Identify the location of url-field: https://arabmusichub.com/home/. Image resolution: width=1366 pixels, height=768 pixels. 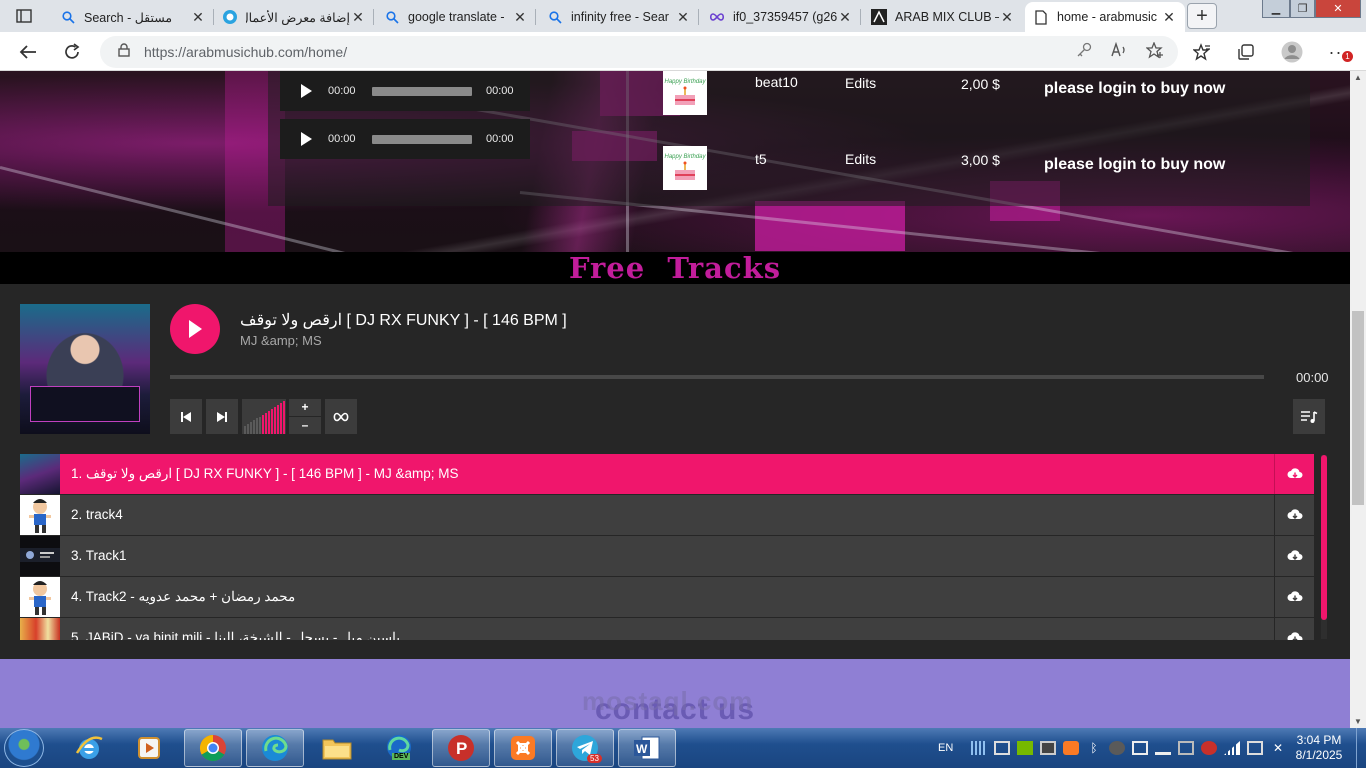
(639, 52).